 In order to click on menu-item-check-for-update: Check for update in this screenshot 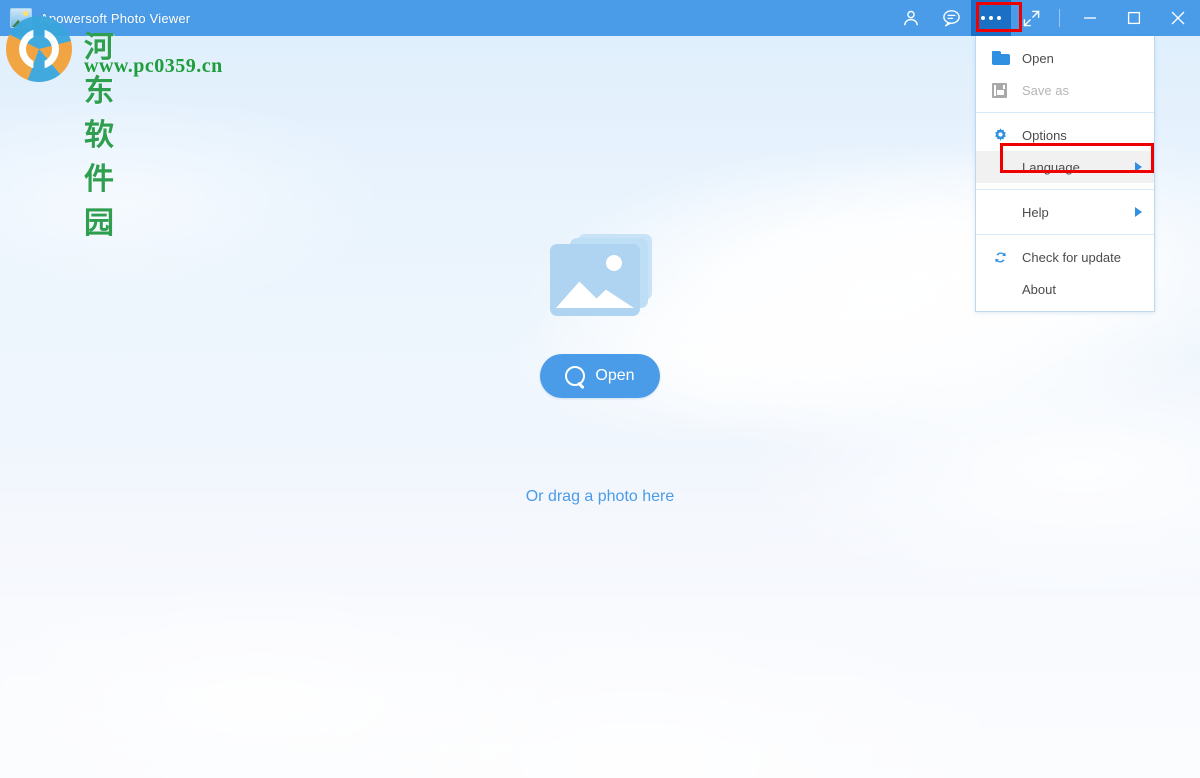, I will do `click(1065, 257)`.